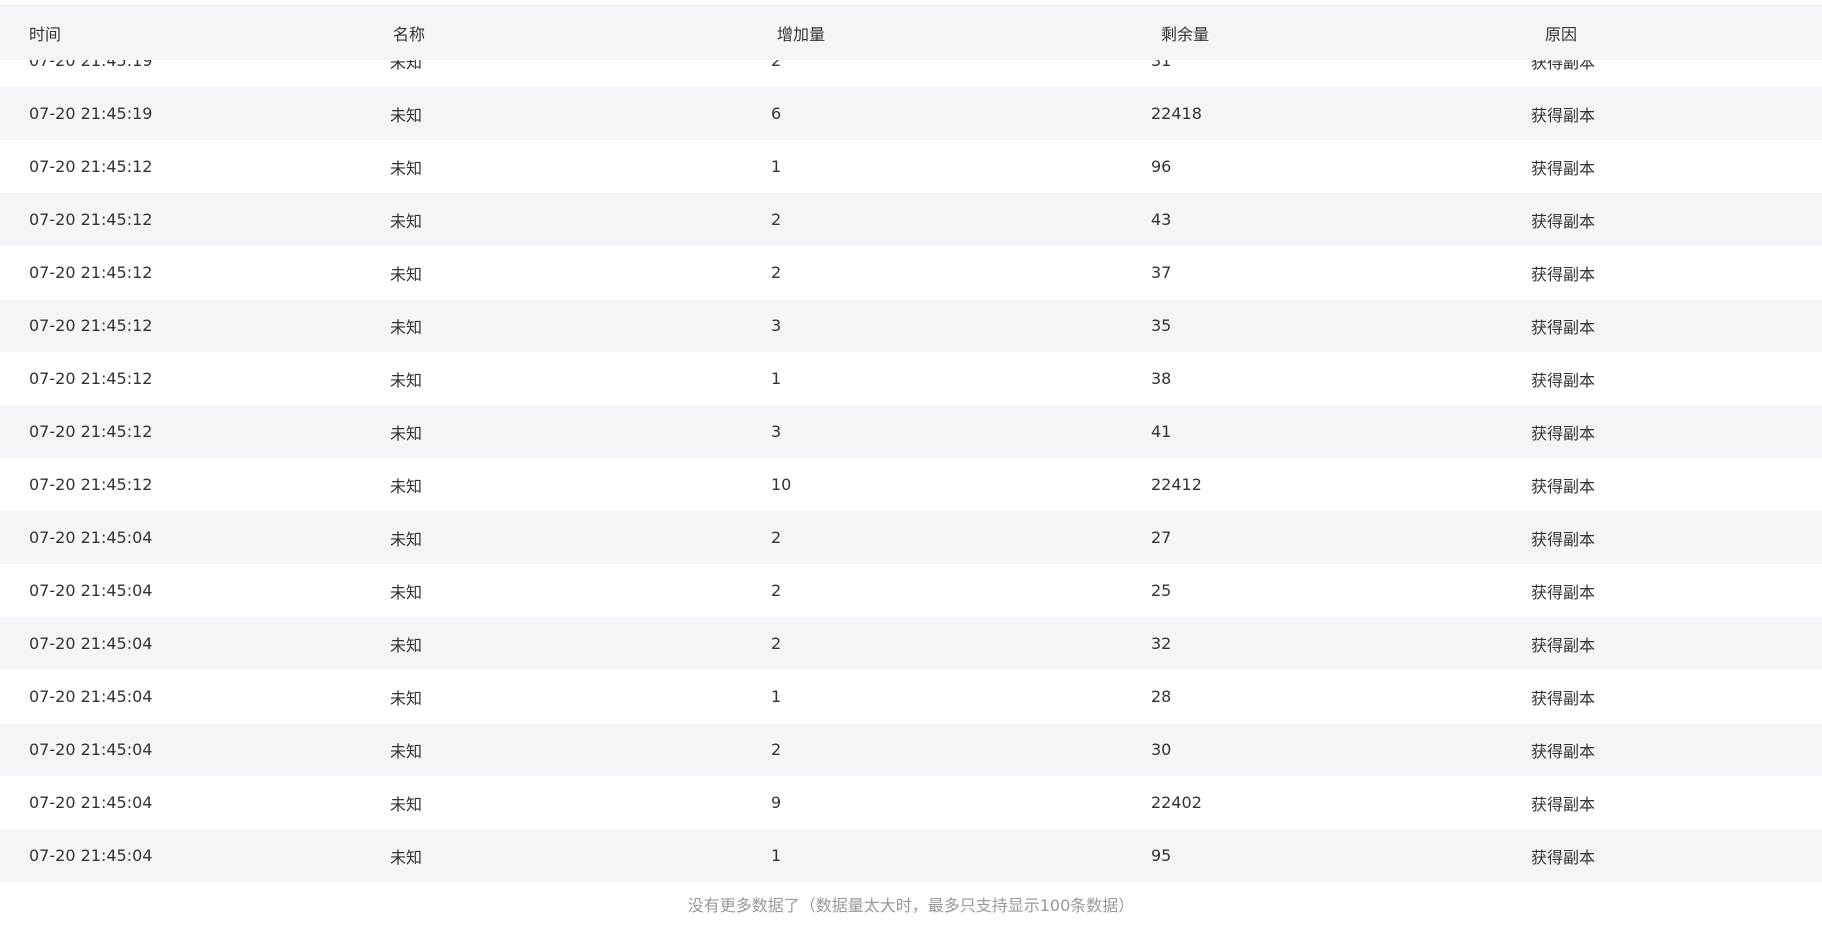 This screenshot has height=926, width=1822. Describe the element at coordinates (776, 113) in the screenshot. I see `cell-increase: 6` at that location.